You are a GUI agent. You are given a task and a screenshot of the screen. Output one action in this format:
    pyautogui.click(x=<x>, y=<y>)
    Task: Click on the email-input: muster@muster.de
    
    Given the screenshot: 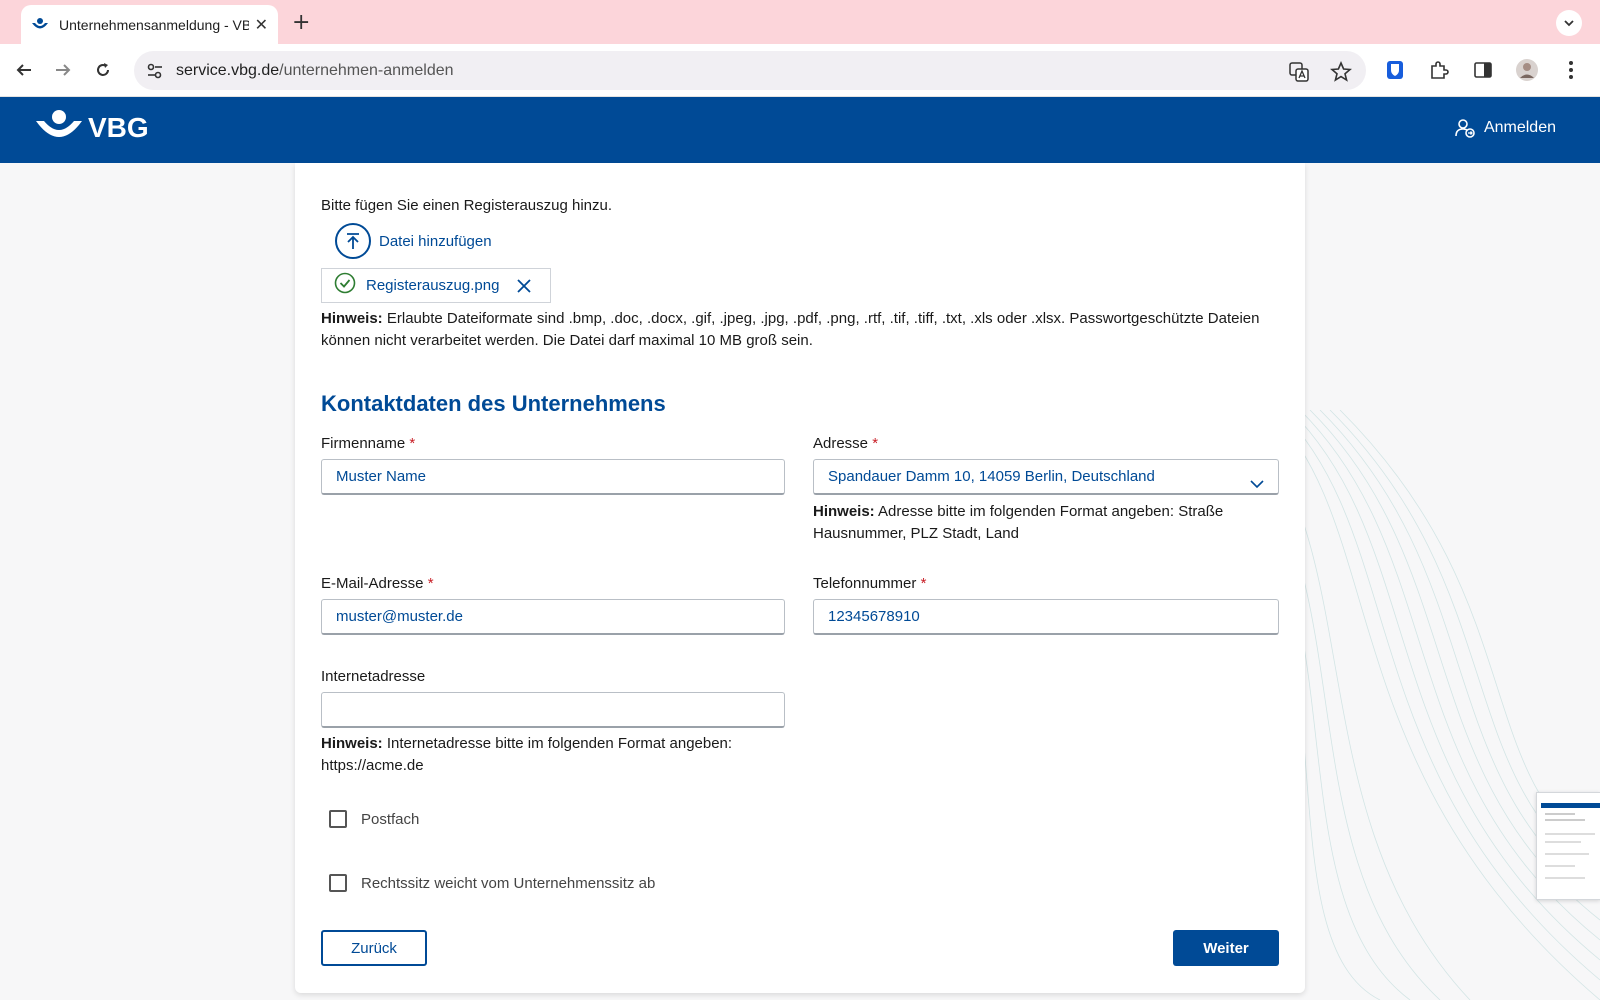 What is the action you would take?
    pyautogui.click(x=553, y=617)
    